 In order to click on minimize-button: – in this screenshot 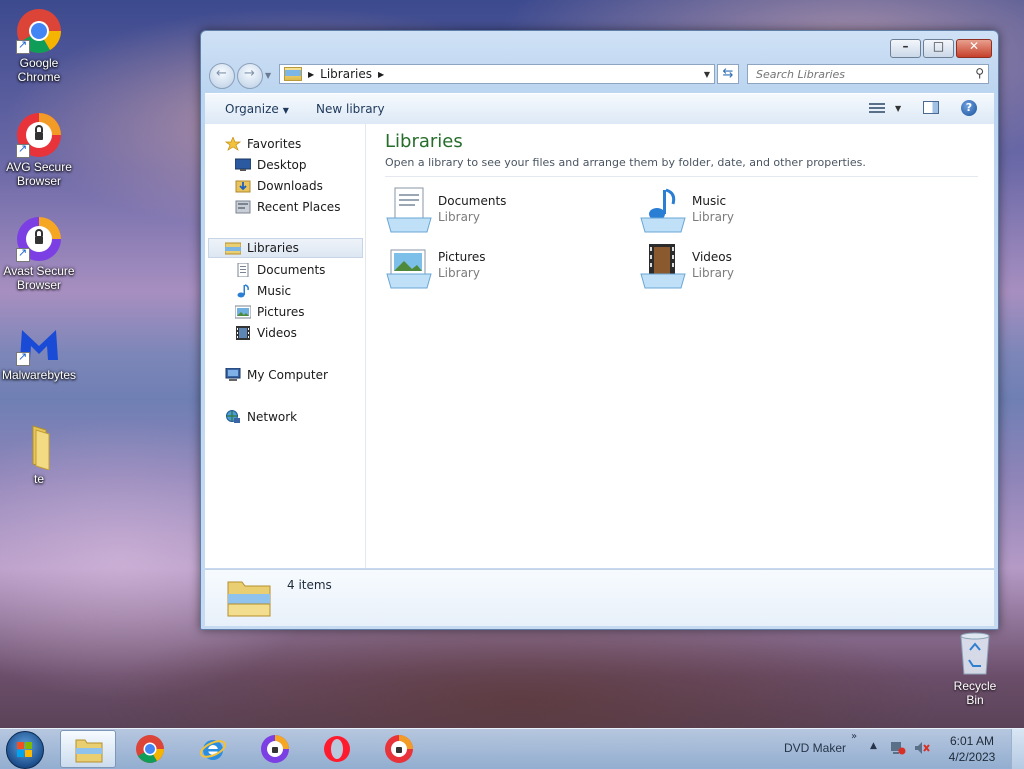, I will do `click(905, 48)`.